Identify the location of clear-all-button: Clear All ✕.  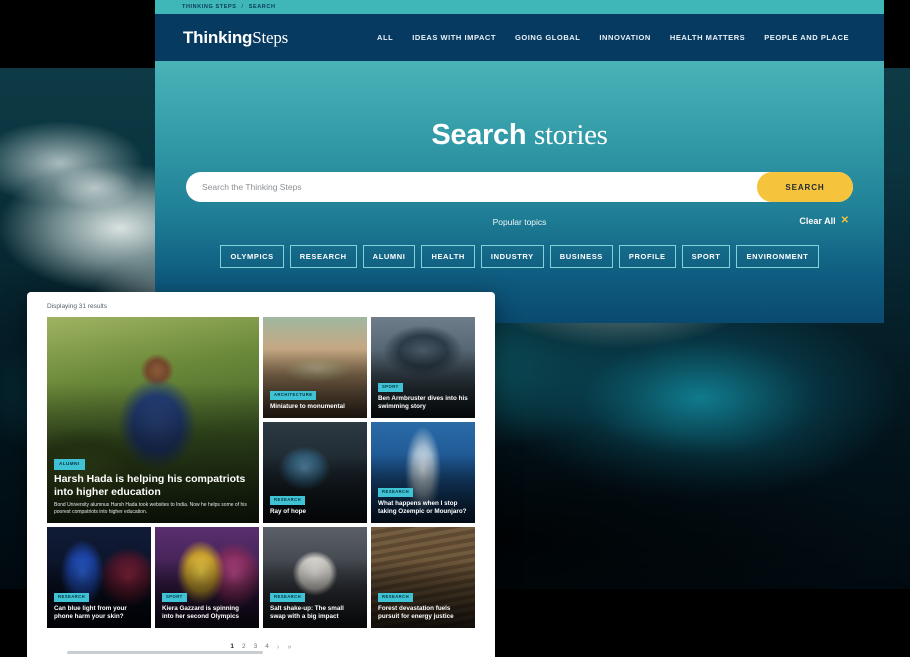
(824, 221).